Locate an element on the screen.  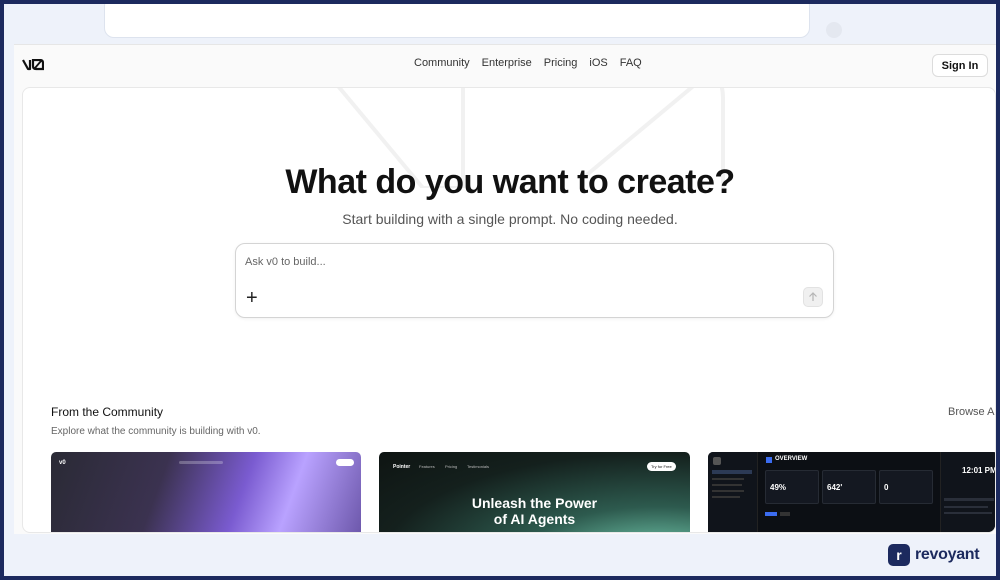
dash-stat-card: 49% is located at coordinates (792, 487).